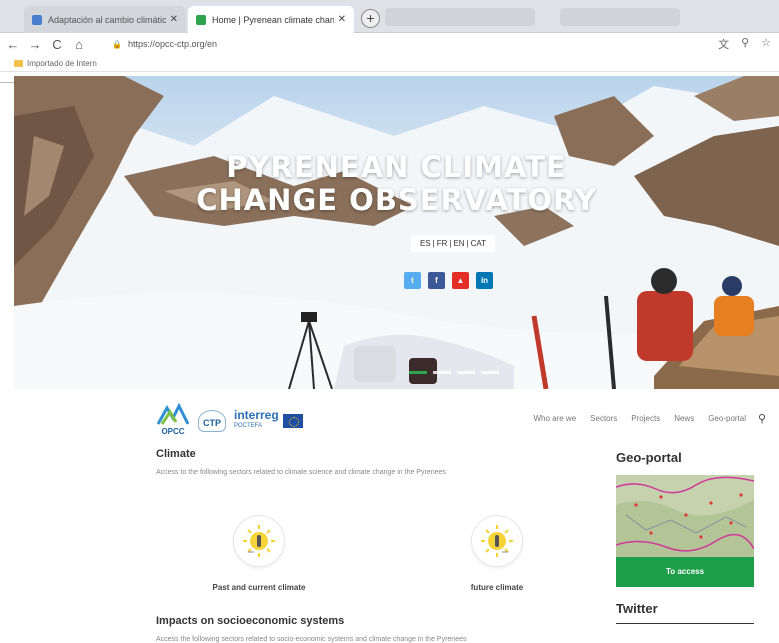 The image size is (779, 643). I want to click on lang-es: ES, so click(425, 243).